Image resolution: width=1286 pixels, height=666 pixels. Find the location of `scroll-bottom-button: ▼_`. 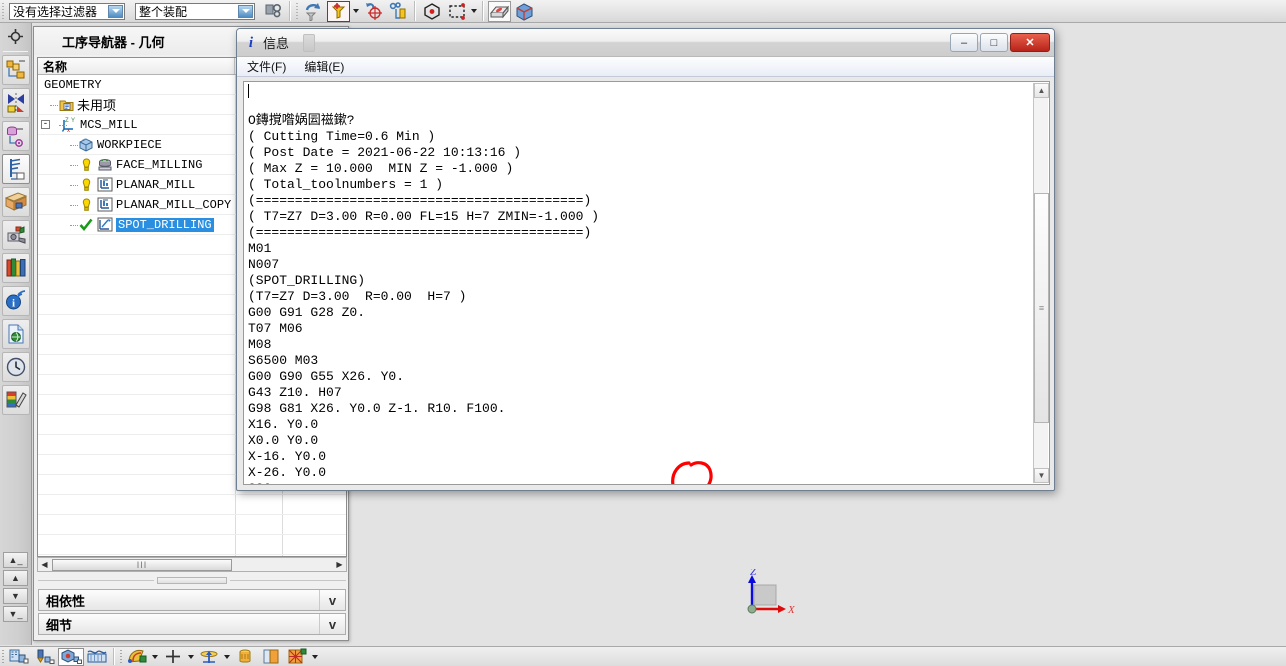

scroll-bottom-button: ▼_ is located at coordinates (15, 614).